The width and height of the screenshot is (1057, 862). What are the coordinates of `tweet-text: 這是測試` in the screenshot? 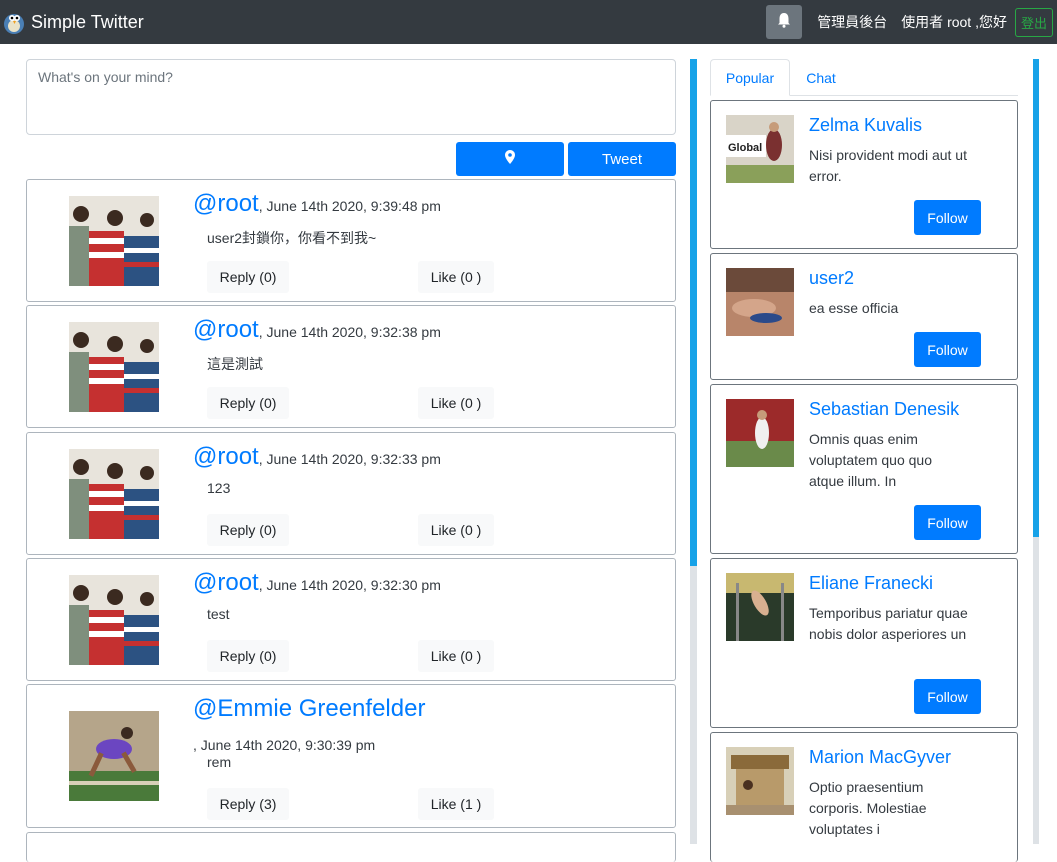 It's located at (235, 364).